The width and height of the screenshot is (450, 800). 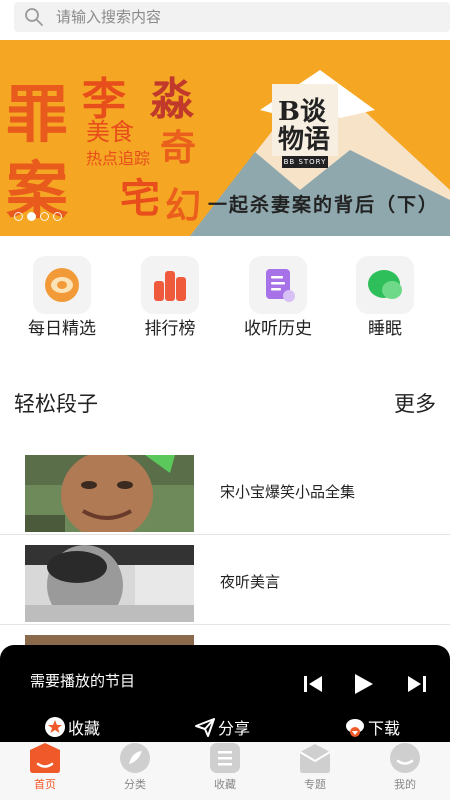 What do you see at coordinates (45, 758) in the screenshot?
I see `home-icon` at bounding box center [45, 758].